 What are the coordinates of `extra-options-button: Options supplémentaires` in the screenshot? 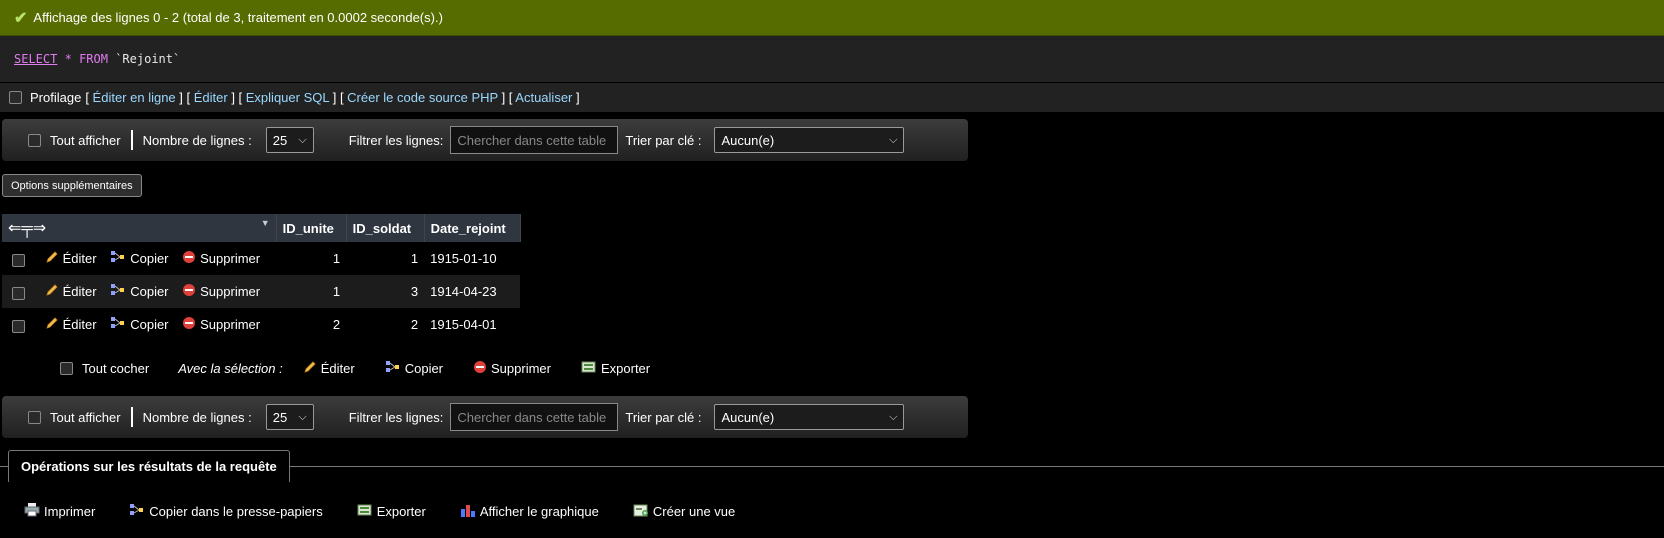 It's located at (72, 185).